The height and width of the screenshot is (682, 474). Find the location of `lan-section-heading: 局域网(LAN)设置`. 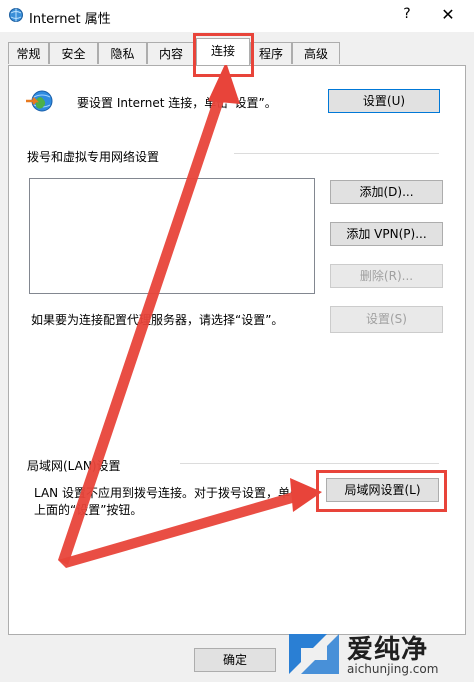

lan-section-heading: 局域网(LAN)设置 is located at coordinates (74, 466).